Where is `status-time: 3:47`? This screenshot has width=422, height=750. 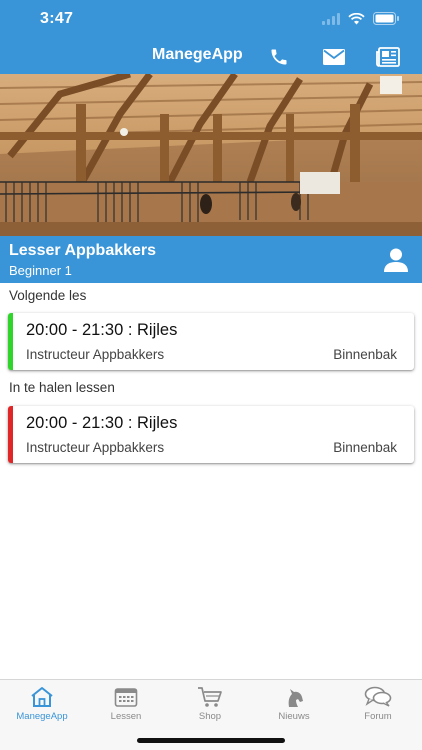 status-time: 3:47 is located at coordinates (57, 18).